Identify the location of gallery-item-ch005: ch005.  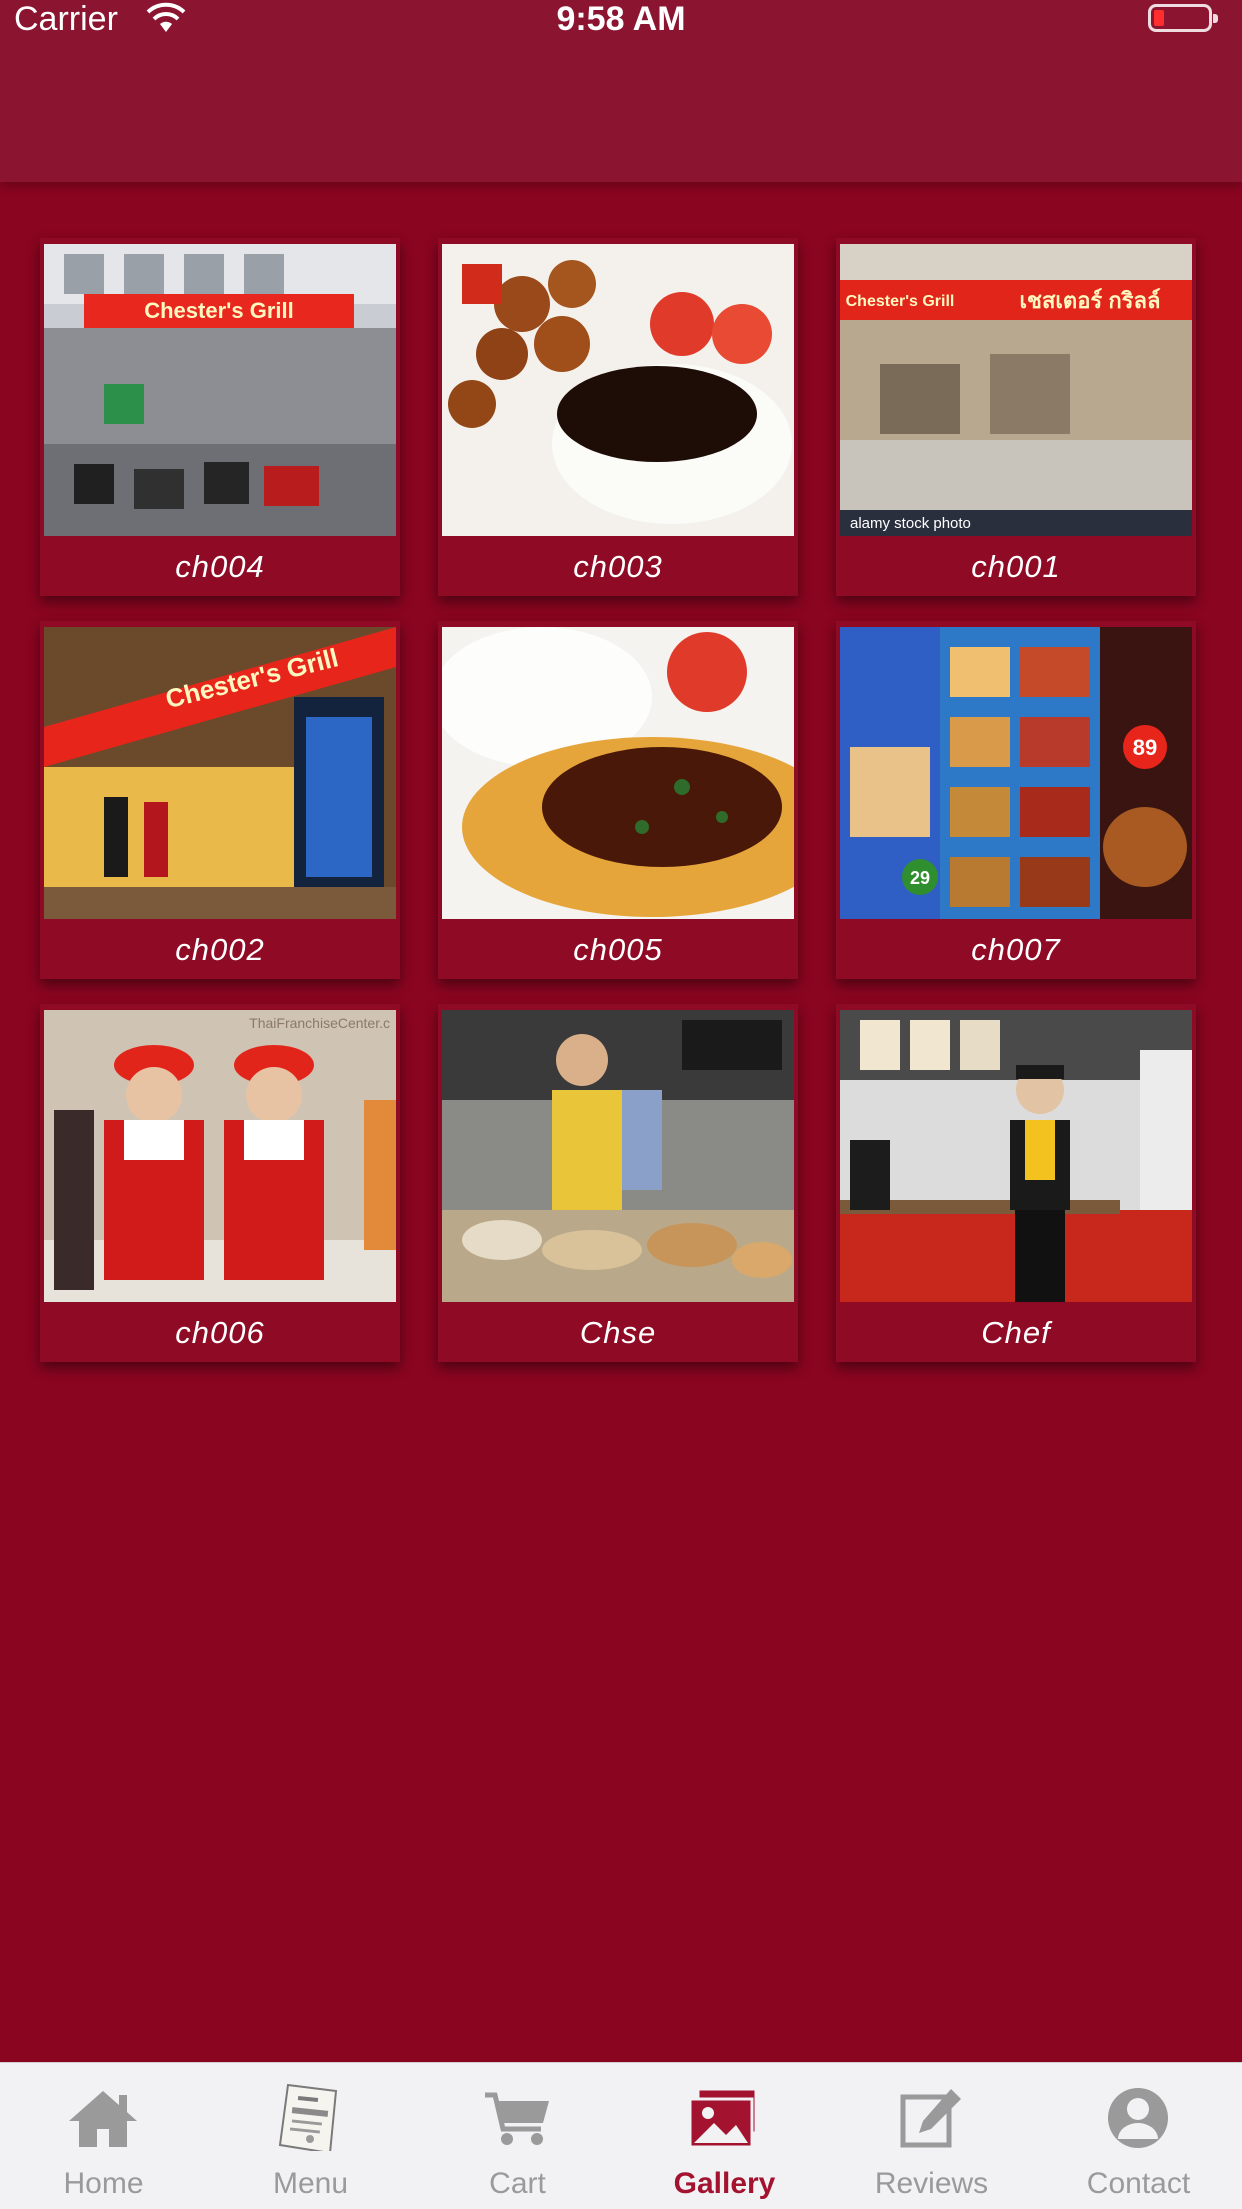
(618, 800).